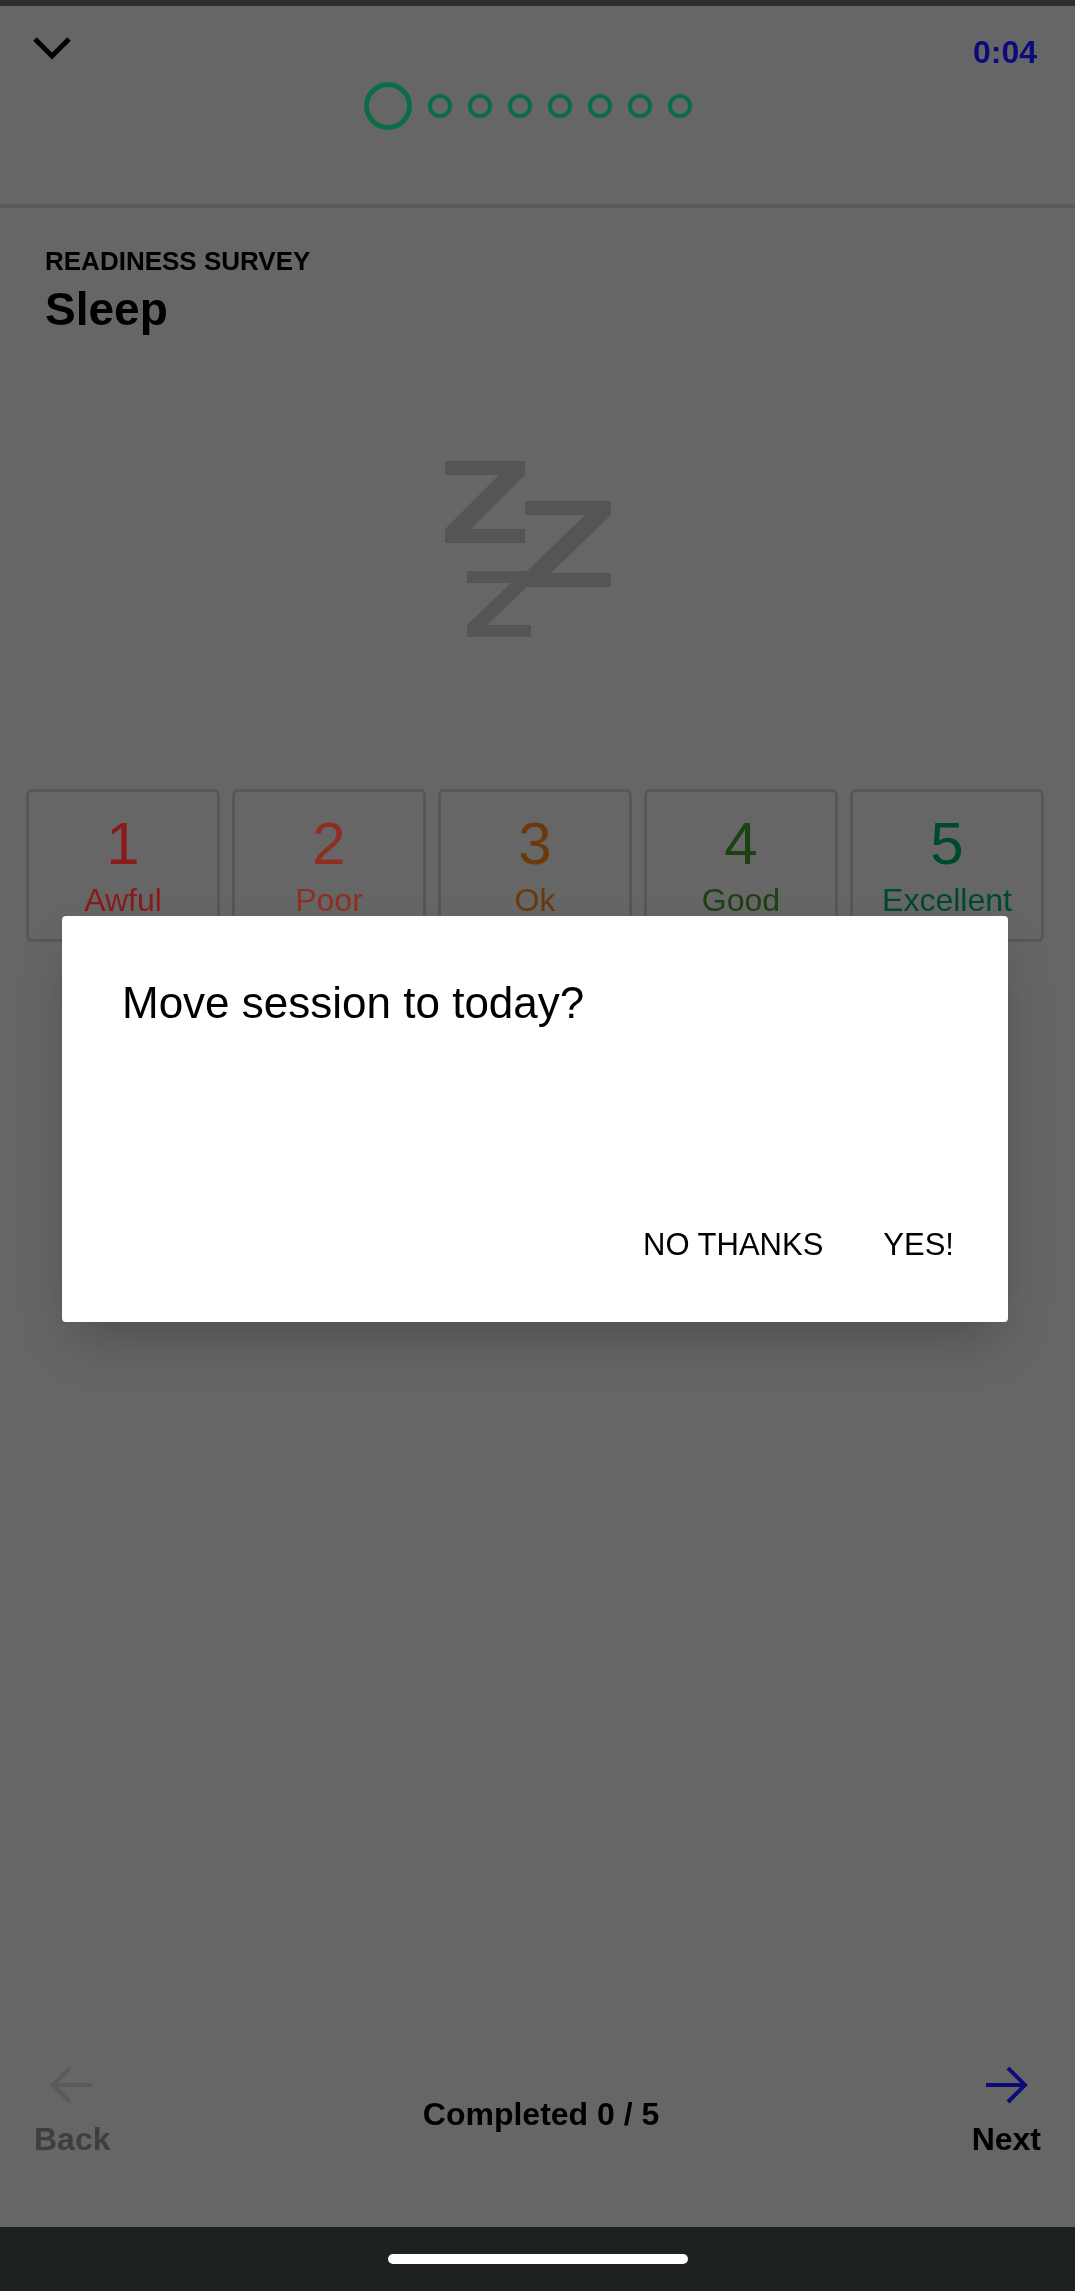 This screenshot has height=2291, width=1075. What do you see at coordinates (329, 843) in the screenshot?
I see `rating-number: 2` at bounding box center [329, 843].